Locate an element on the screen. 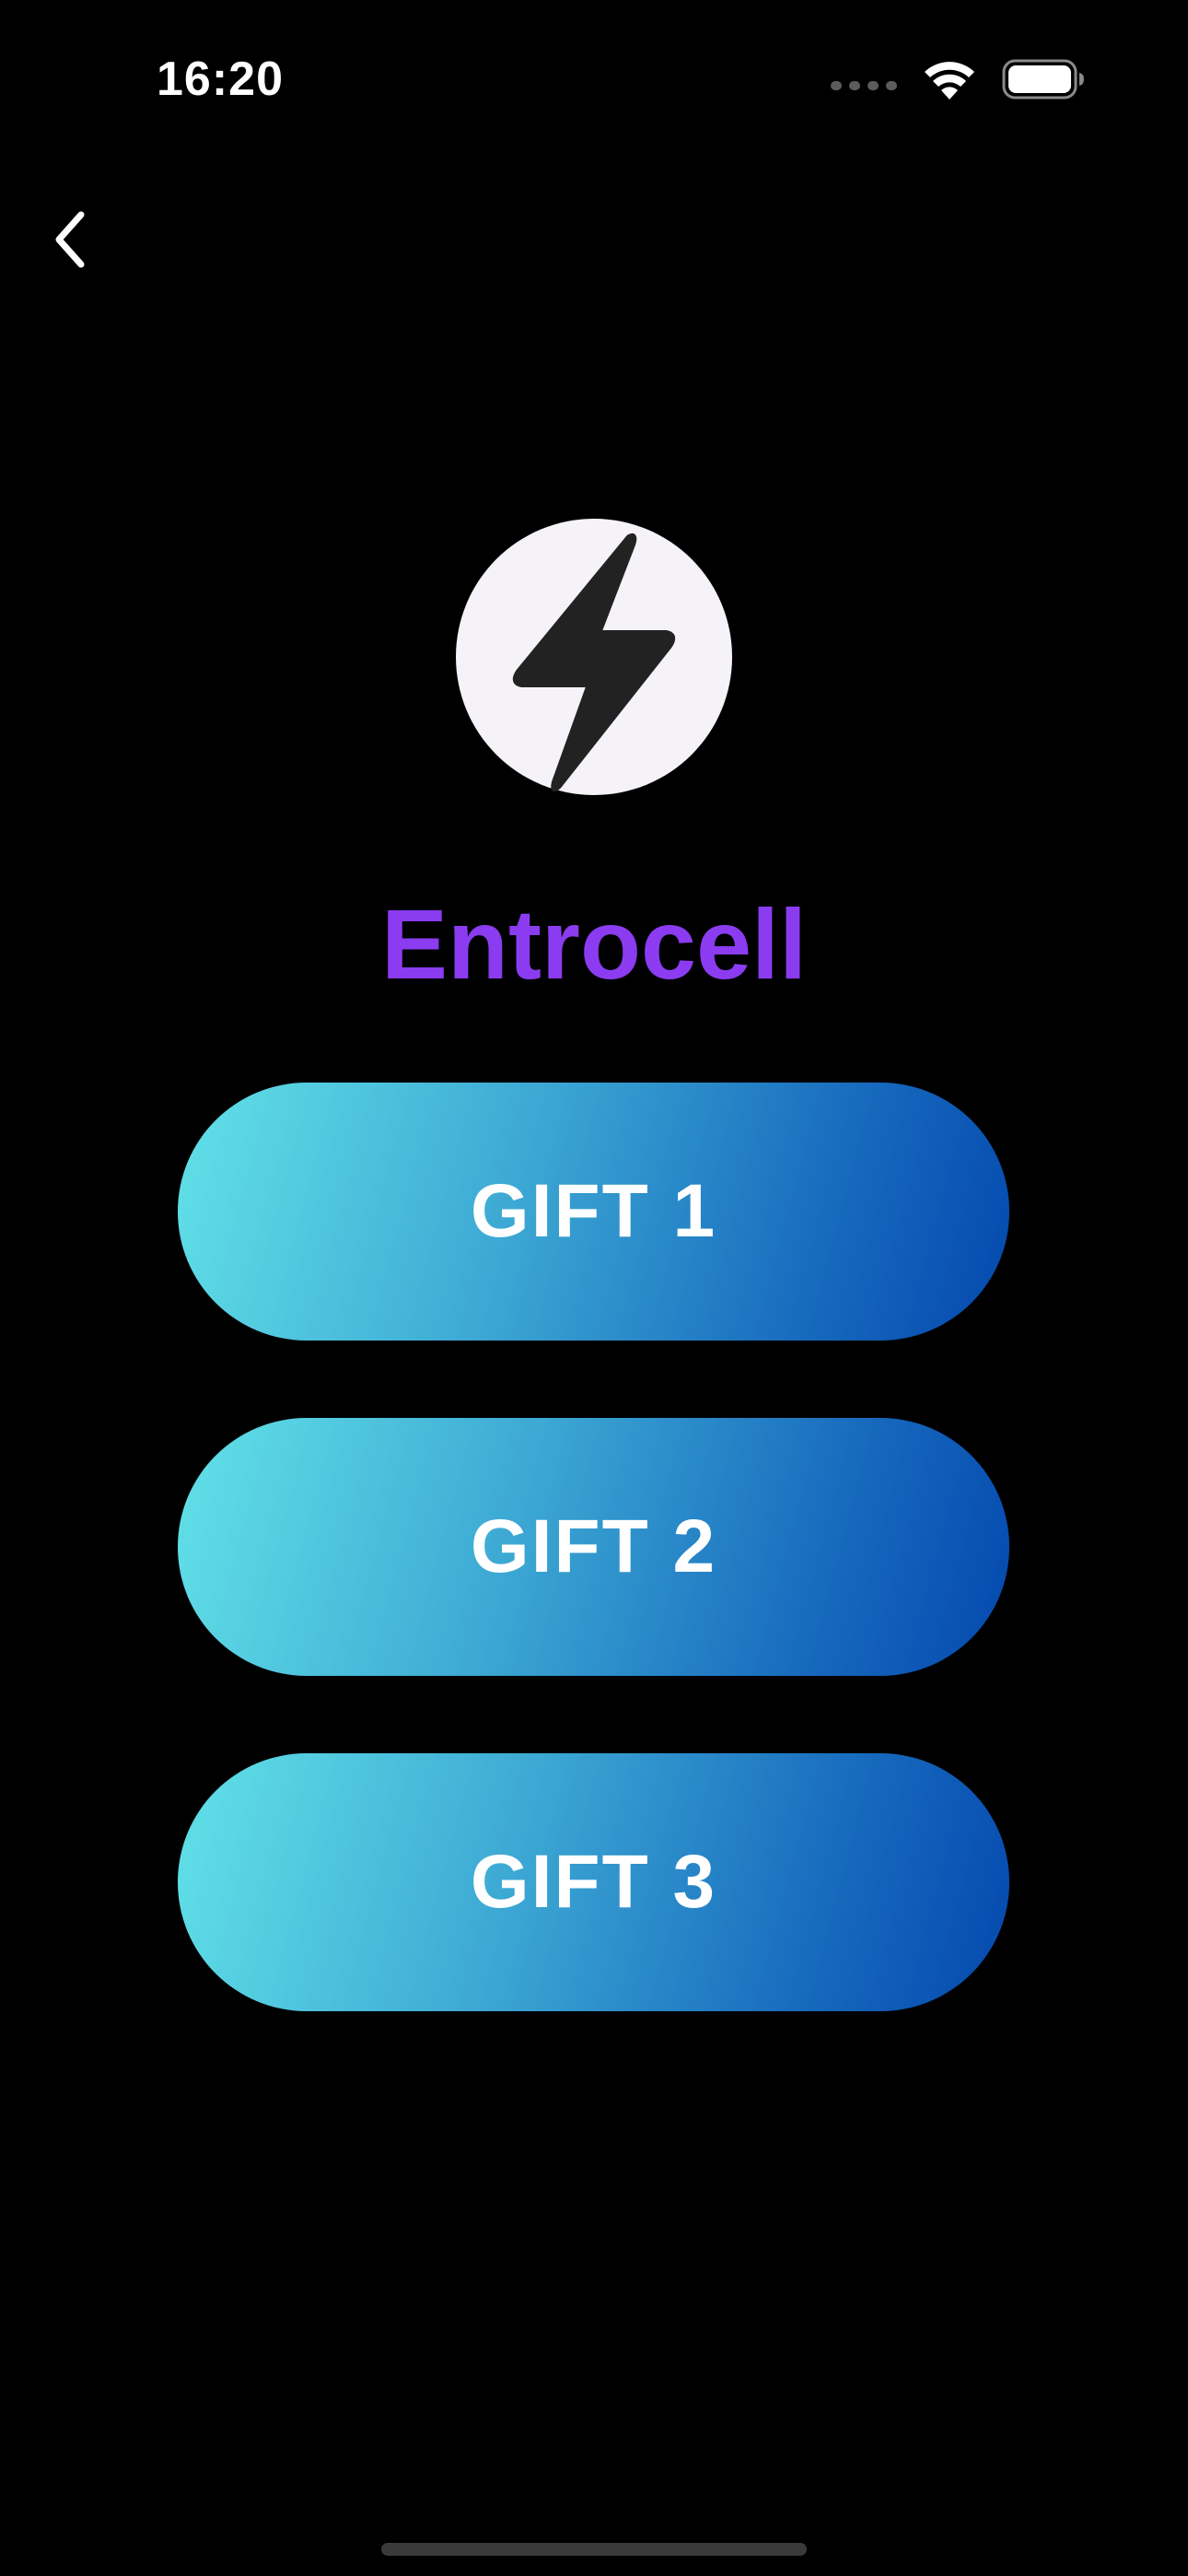 The image size is (1188, 2576). status-bar: 16:20 is located at coordinates (594, 78).